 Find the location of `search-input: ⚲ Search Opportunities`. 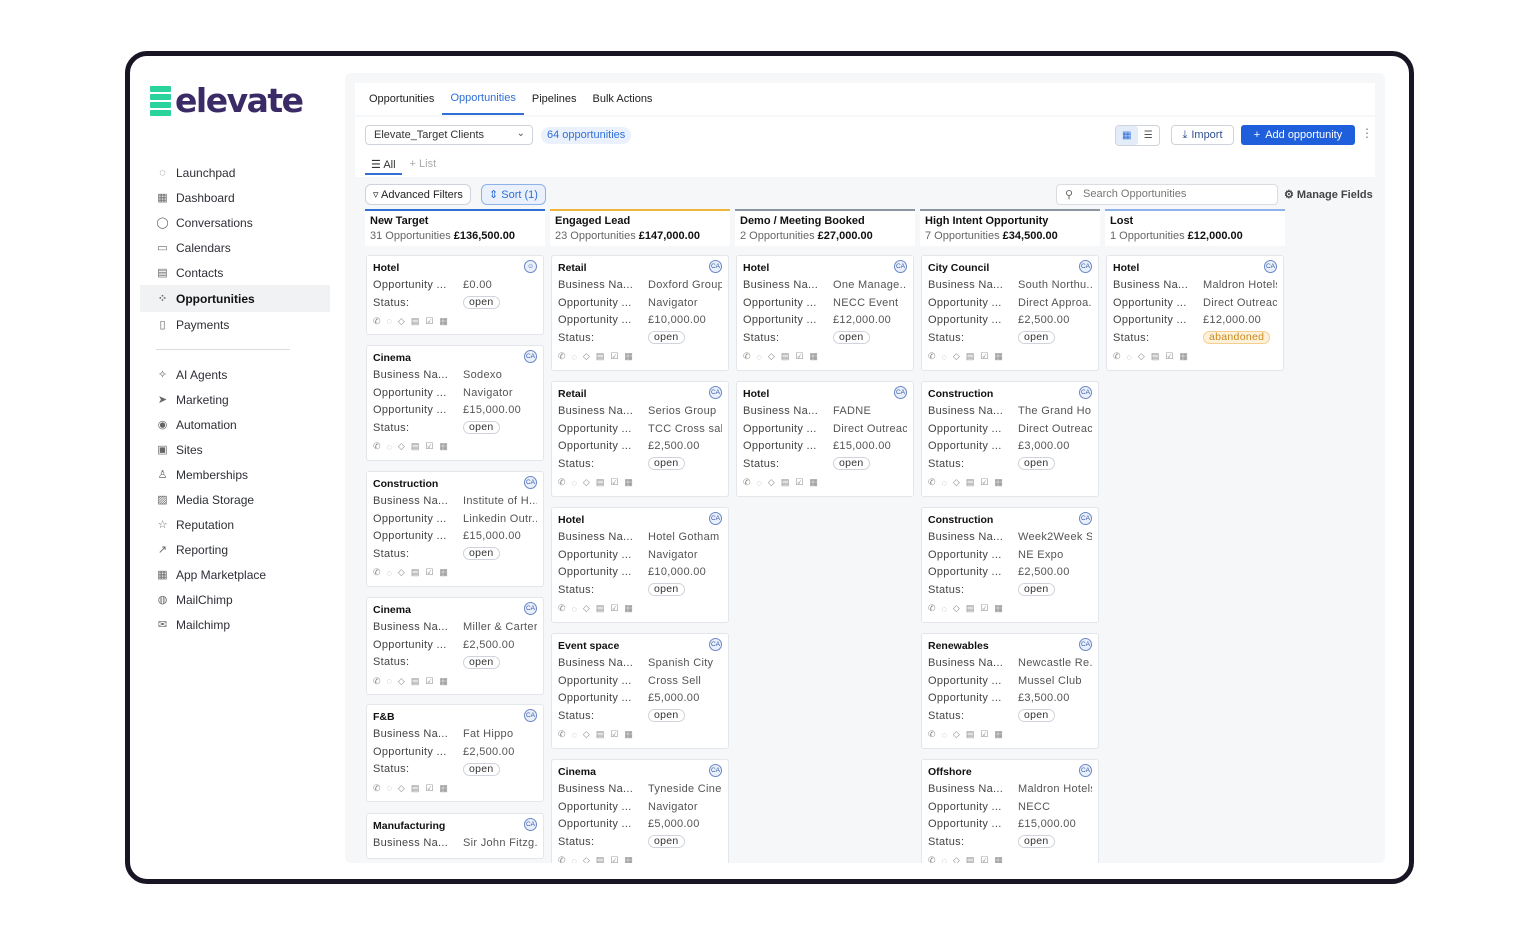

search-input: ⚲ Search Opportunities is located at coordinates (1167, 194).